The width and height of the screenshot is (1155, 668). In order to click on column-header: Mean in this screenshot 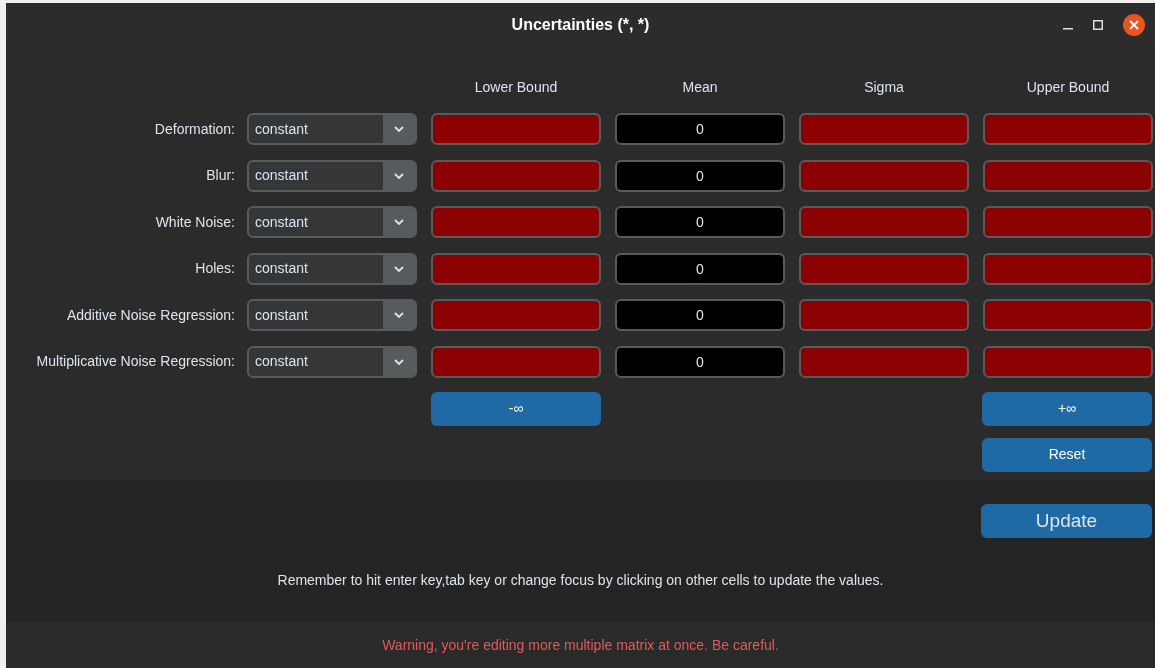, I will do `click(700, 87)`.